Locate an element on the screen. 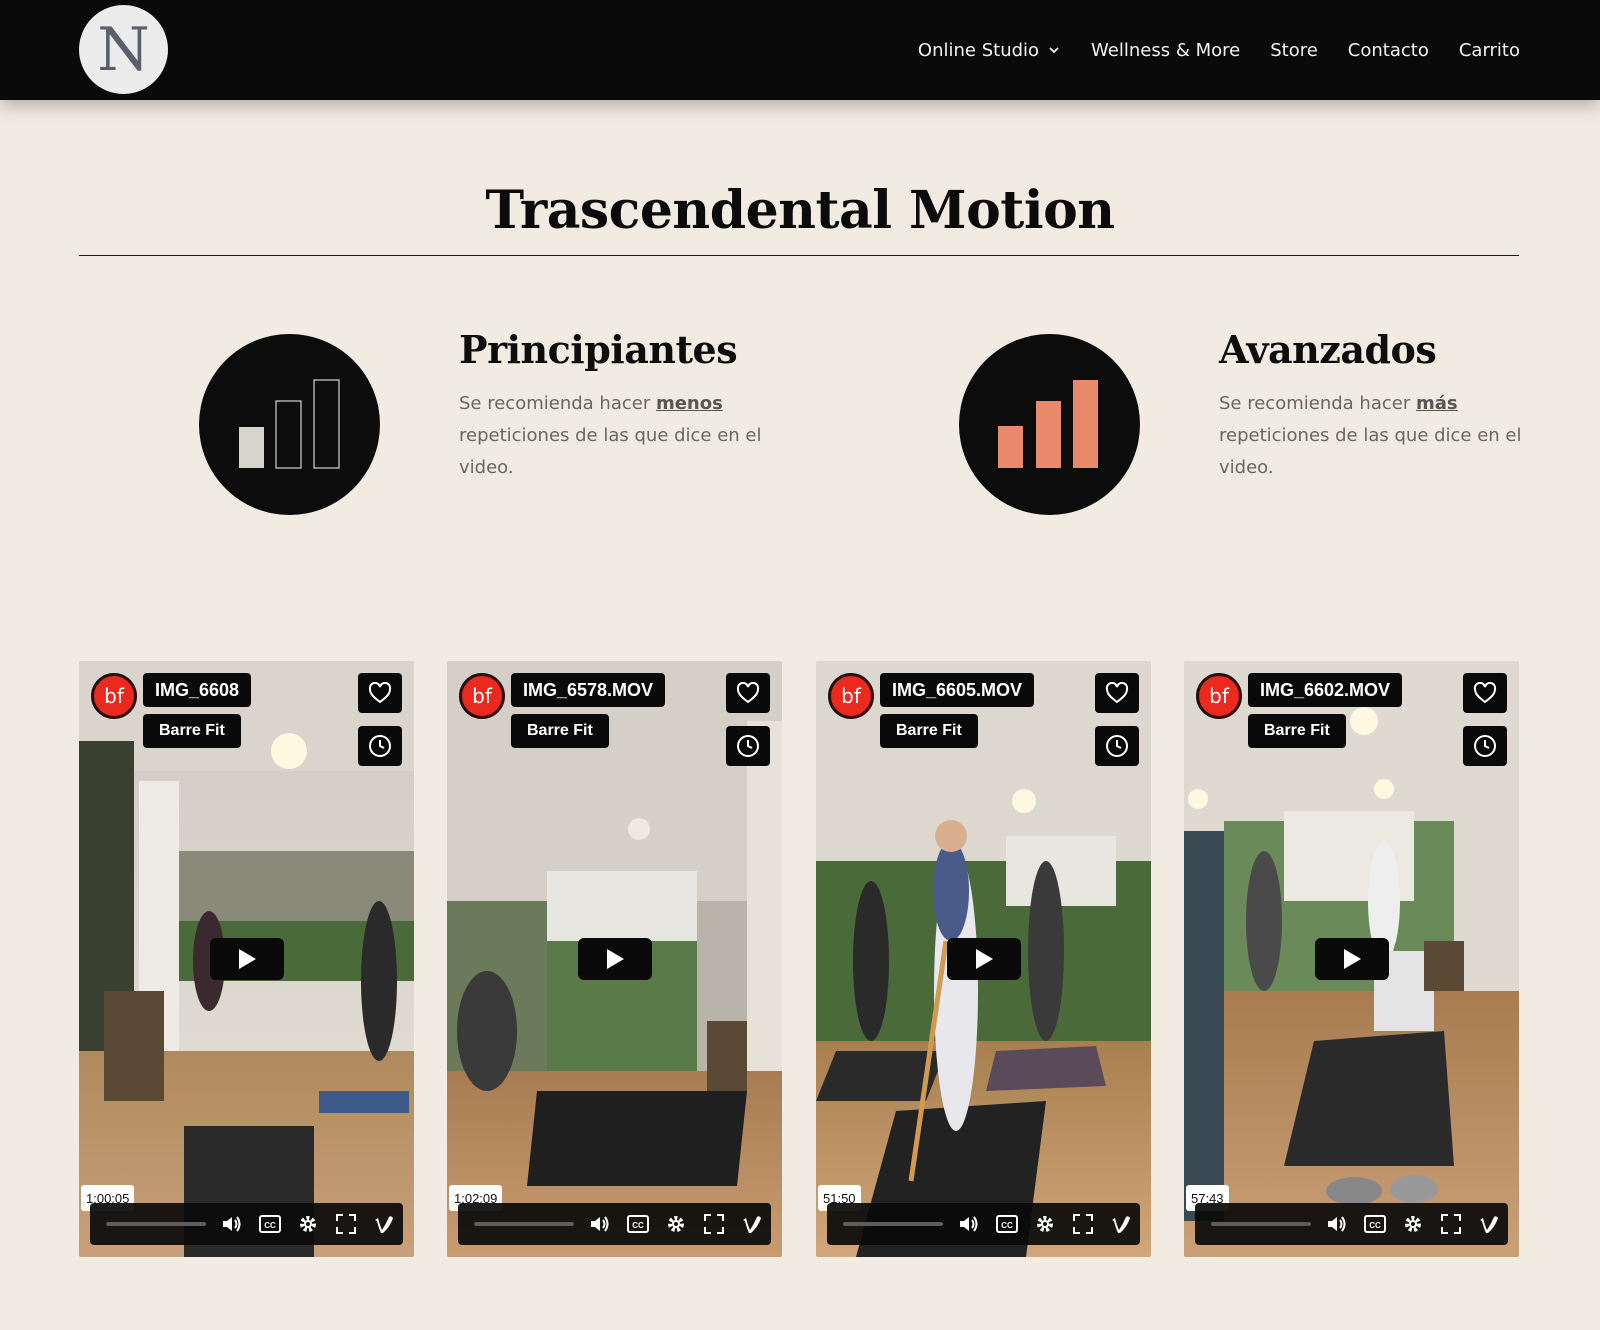  nav-online-studio: Online Studio is located at coordinates (989, 50).